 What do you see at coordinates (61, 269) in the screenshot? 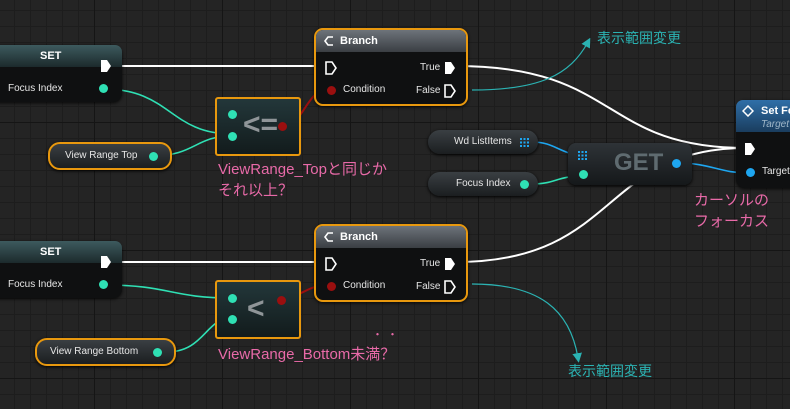
I see `set-focus-index-node-bottom: SET Focus Index` at bounding box center [61, 269].